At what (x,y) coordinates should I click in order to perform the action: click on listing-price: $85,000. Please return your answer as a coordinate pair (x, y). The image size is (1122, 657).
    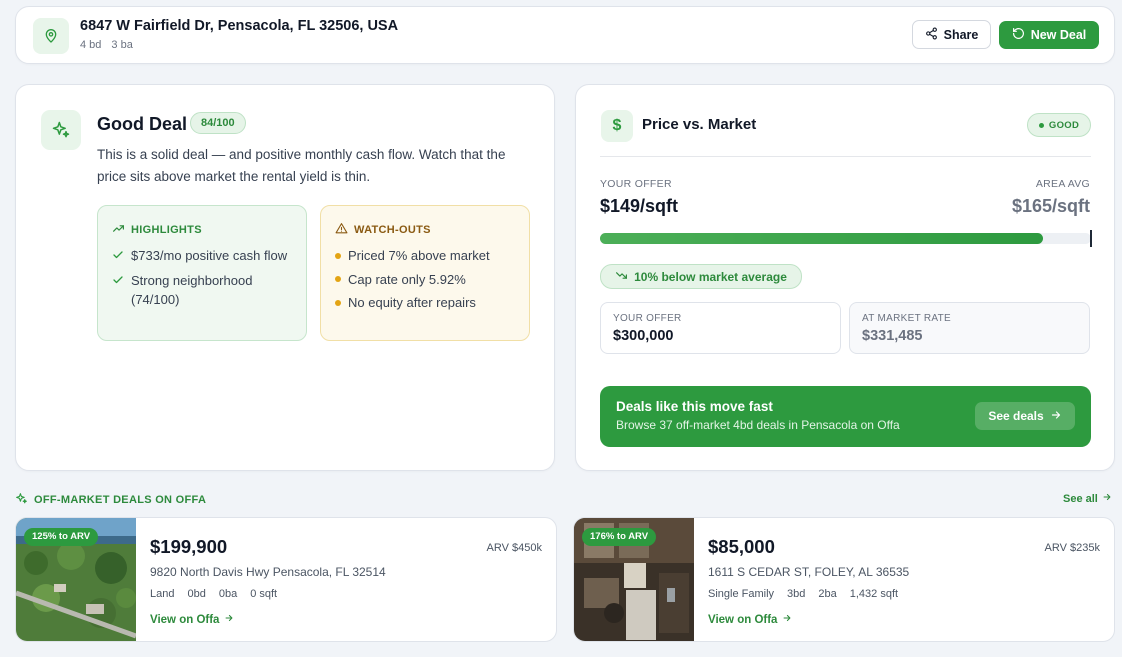
    Looking at the image, I should click on (741, 546).